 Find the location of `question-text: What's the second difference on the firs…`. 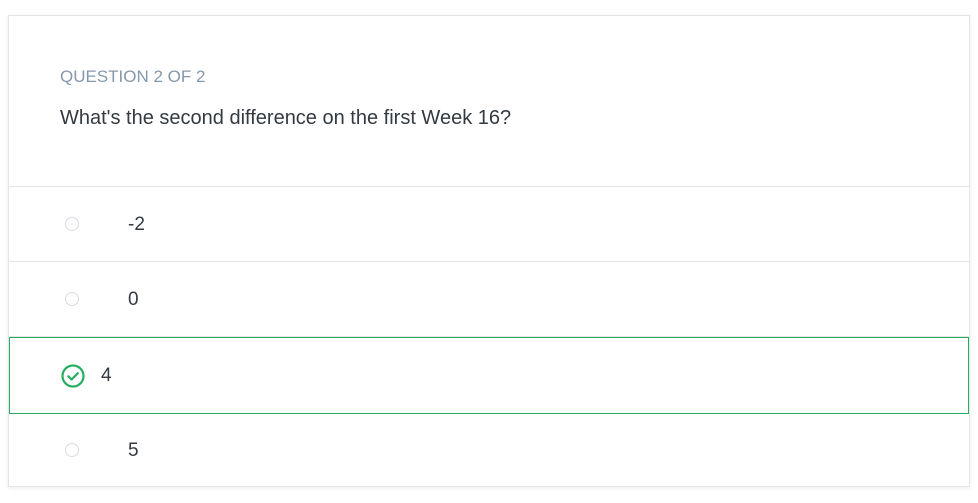

question-text: What's the second difference on the firs… is located at coordinates (286, 118).